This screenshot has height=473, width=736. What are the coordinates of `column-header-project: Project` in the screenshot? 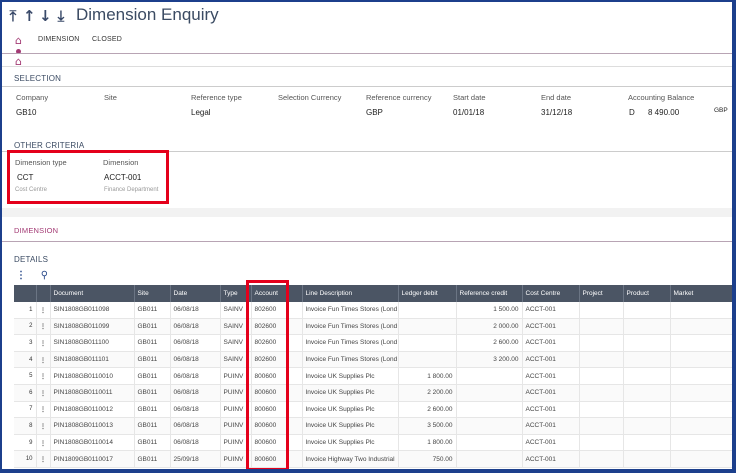 It's located at (601, 293).